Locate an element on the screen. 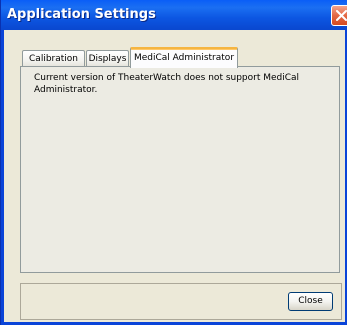  close-button: Close is located at coordinates (310, 301).